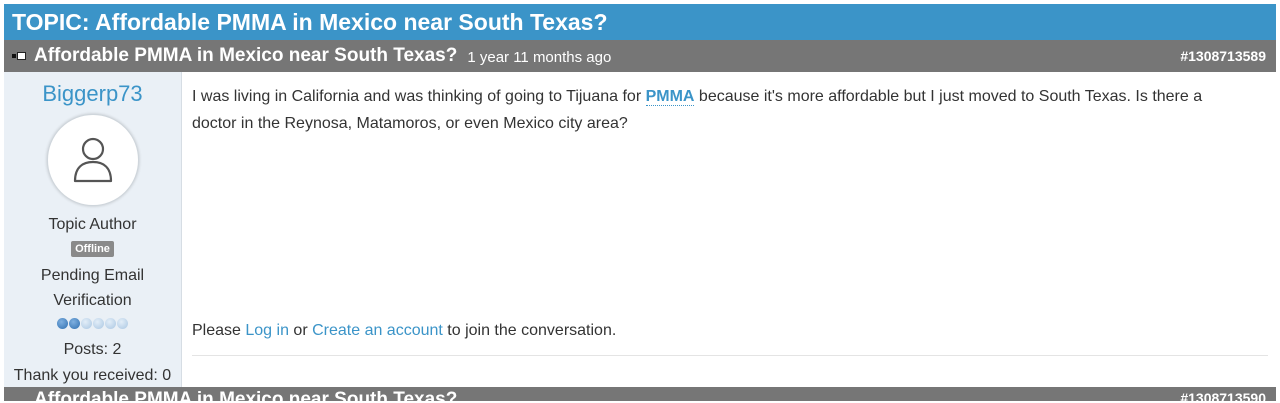 Image resolution: width=1280 pixels, height=403 pixels. Describe the element at coordinates (539, 57) in the screenshot. I see `post-time: 1 year 11 months ago` at that location.